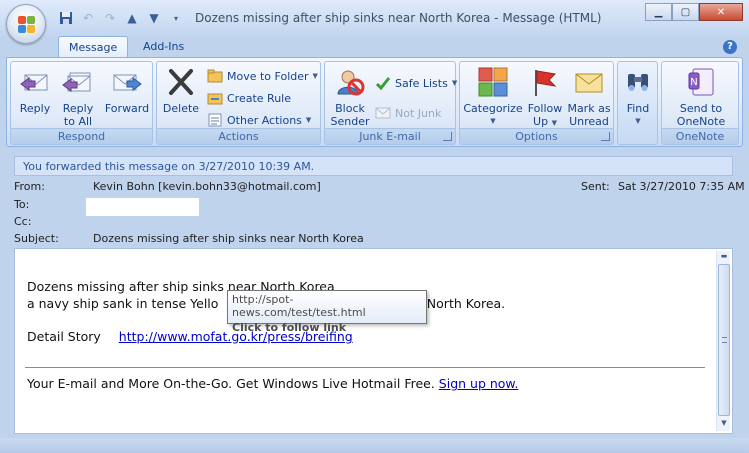 The width and height of the screenshot is (749, 453). I want to click on delete-button: Delete, so click(181, 90).